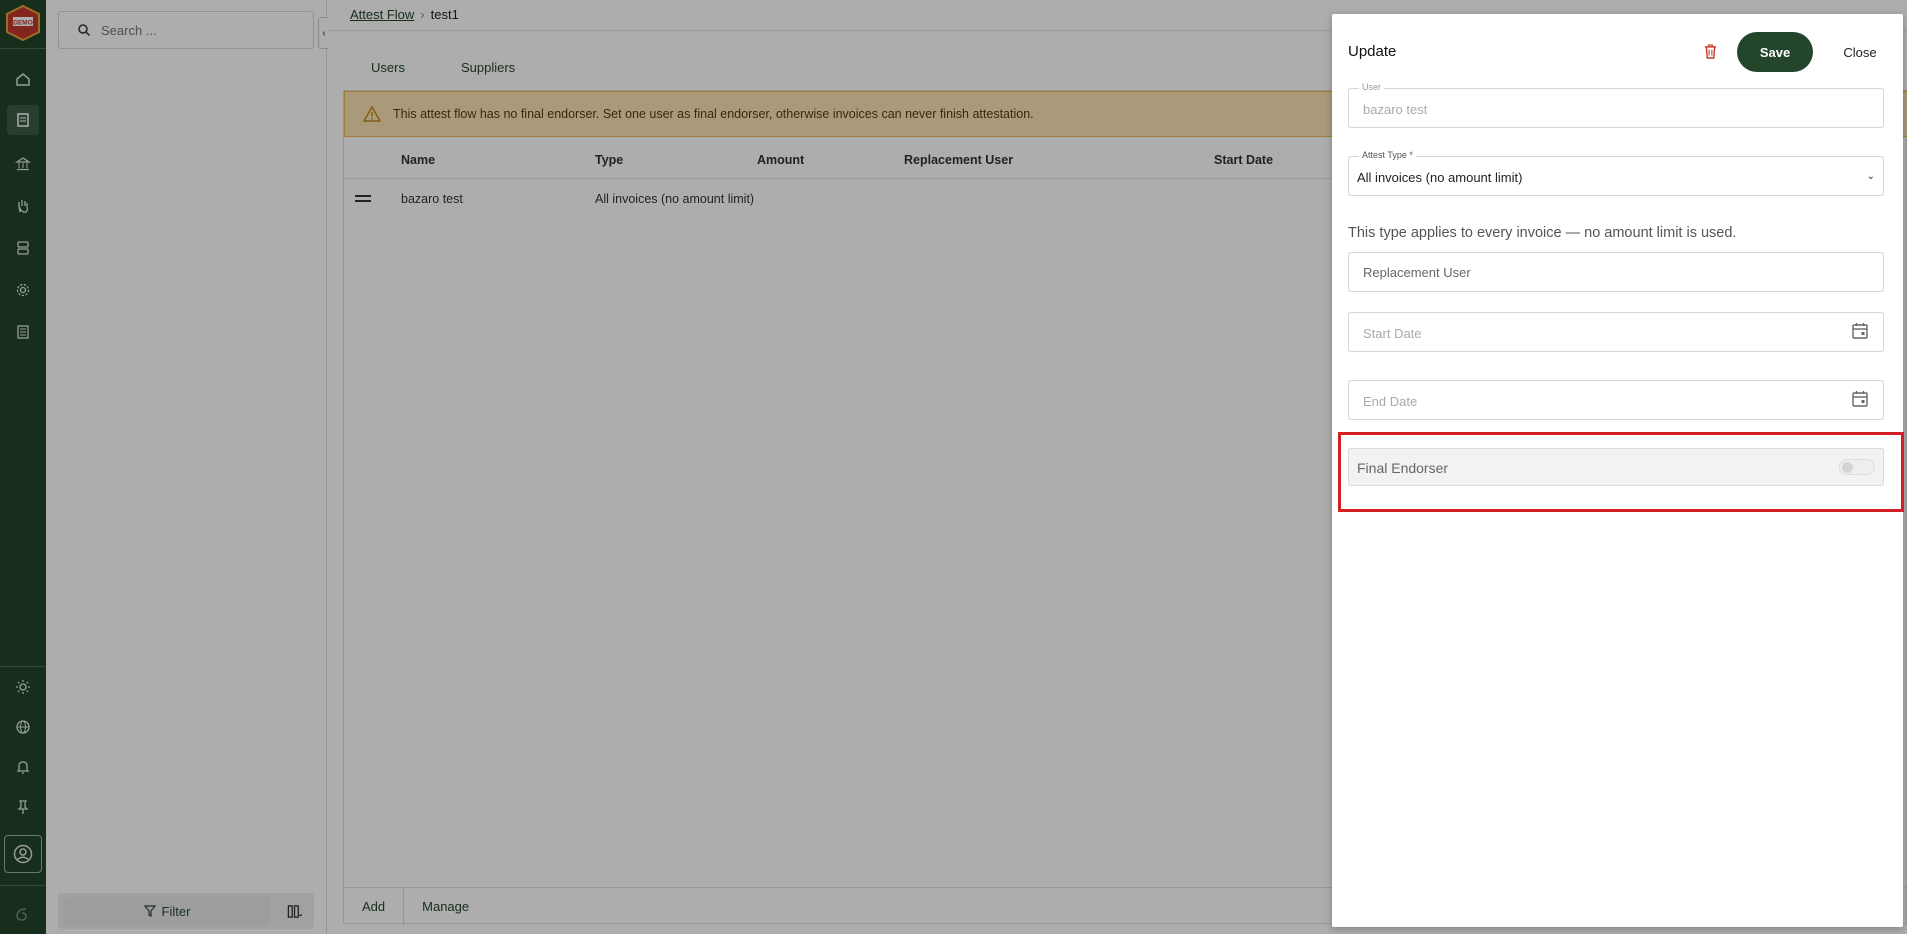 This screenshot has height=934, width=1907. What do you see at coordinates (1616, 105) in the screenshot?
I see `user-field: User bazaro test` at bounding box center [1616, 105].